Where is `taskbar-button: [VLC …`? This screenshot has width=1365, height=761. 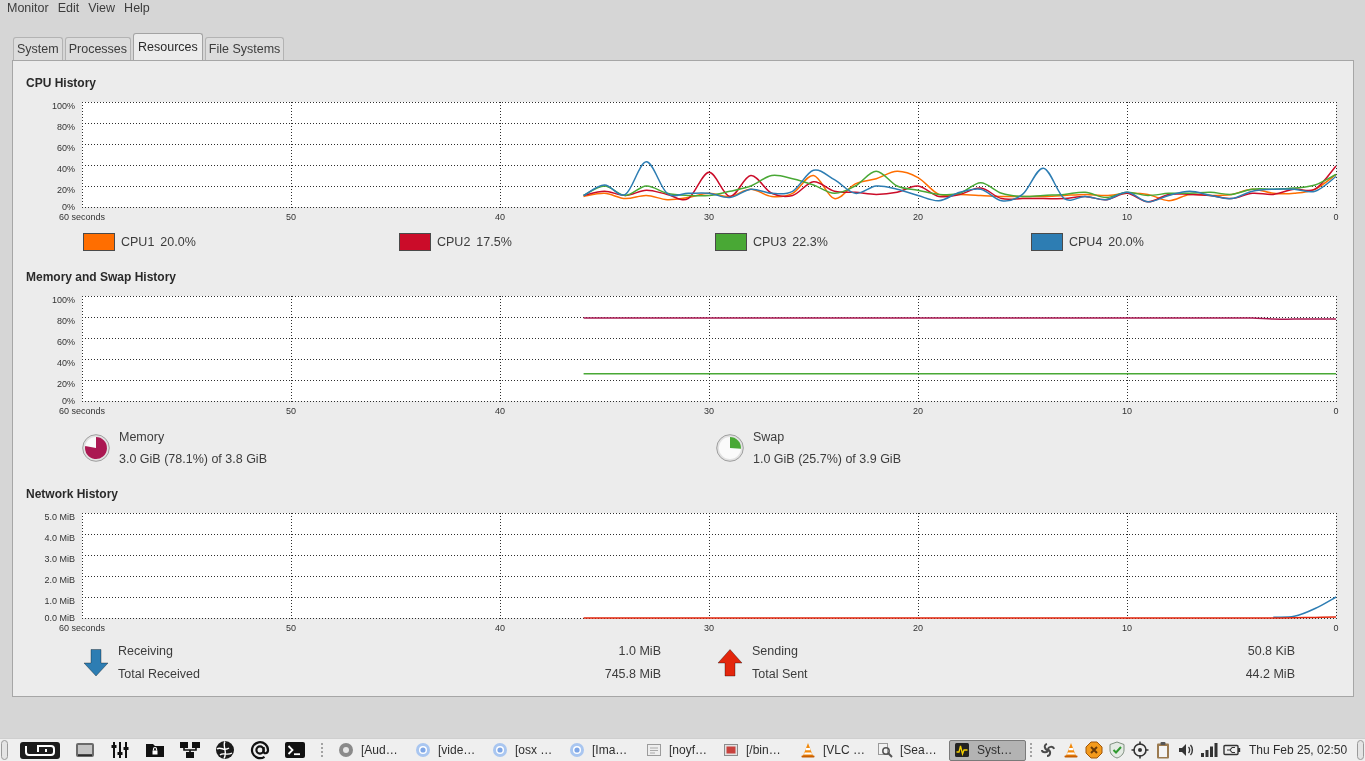
taskbar-button: [VLC … is located at coordinates (833, 750).